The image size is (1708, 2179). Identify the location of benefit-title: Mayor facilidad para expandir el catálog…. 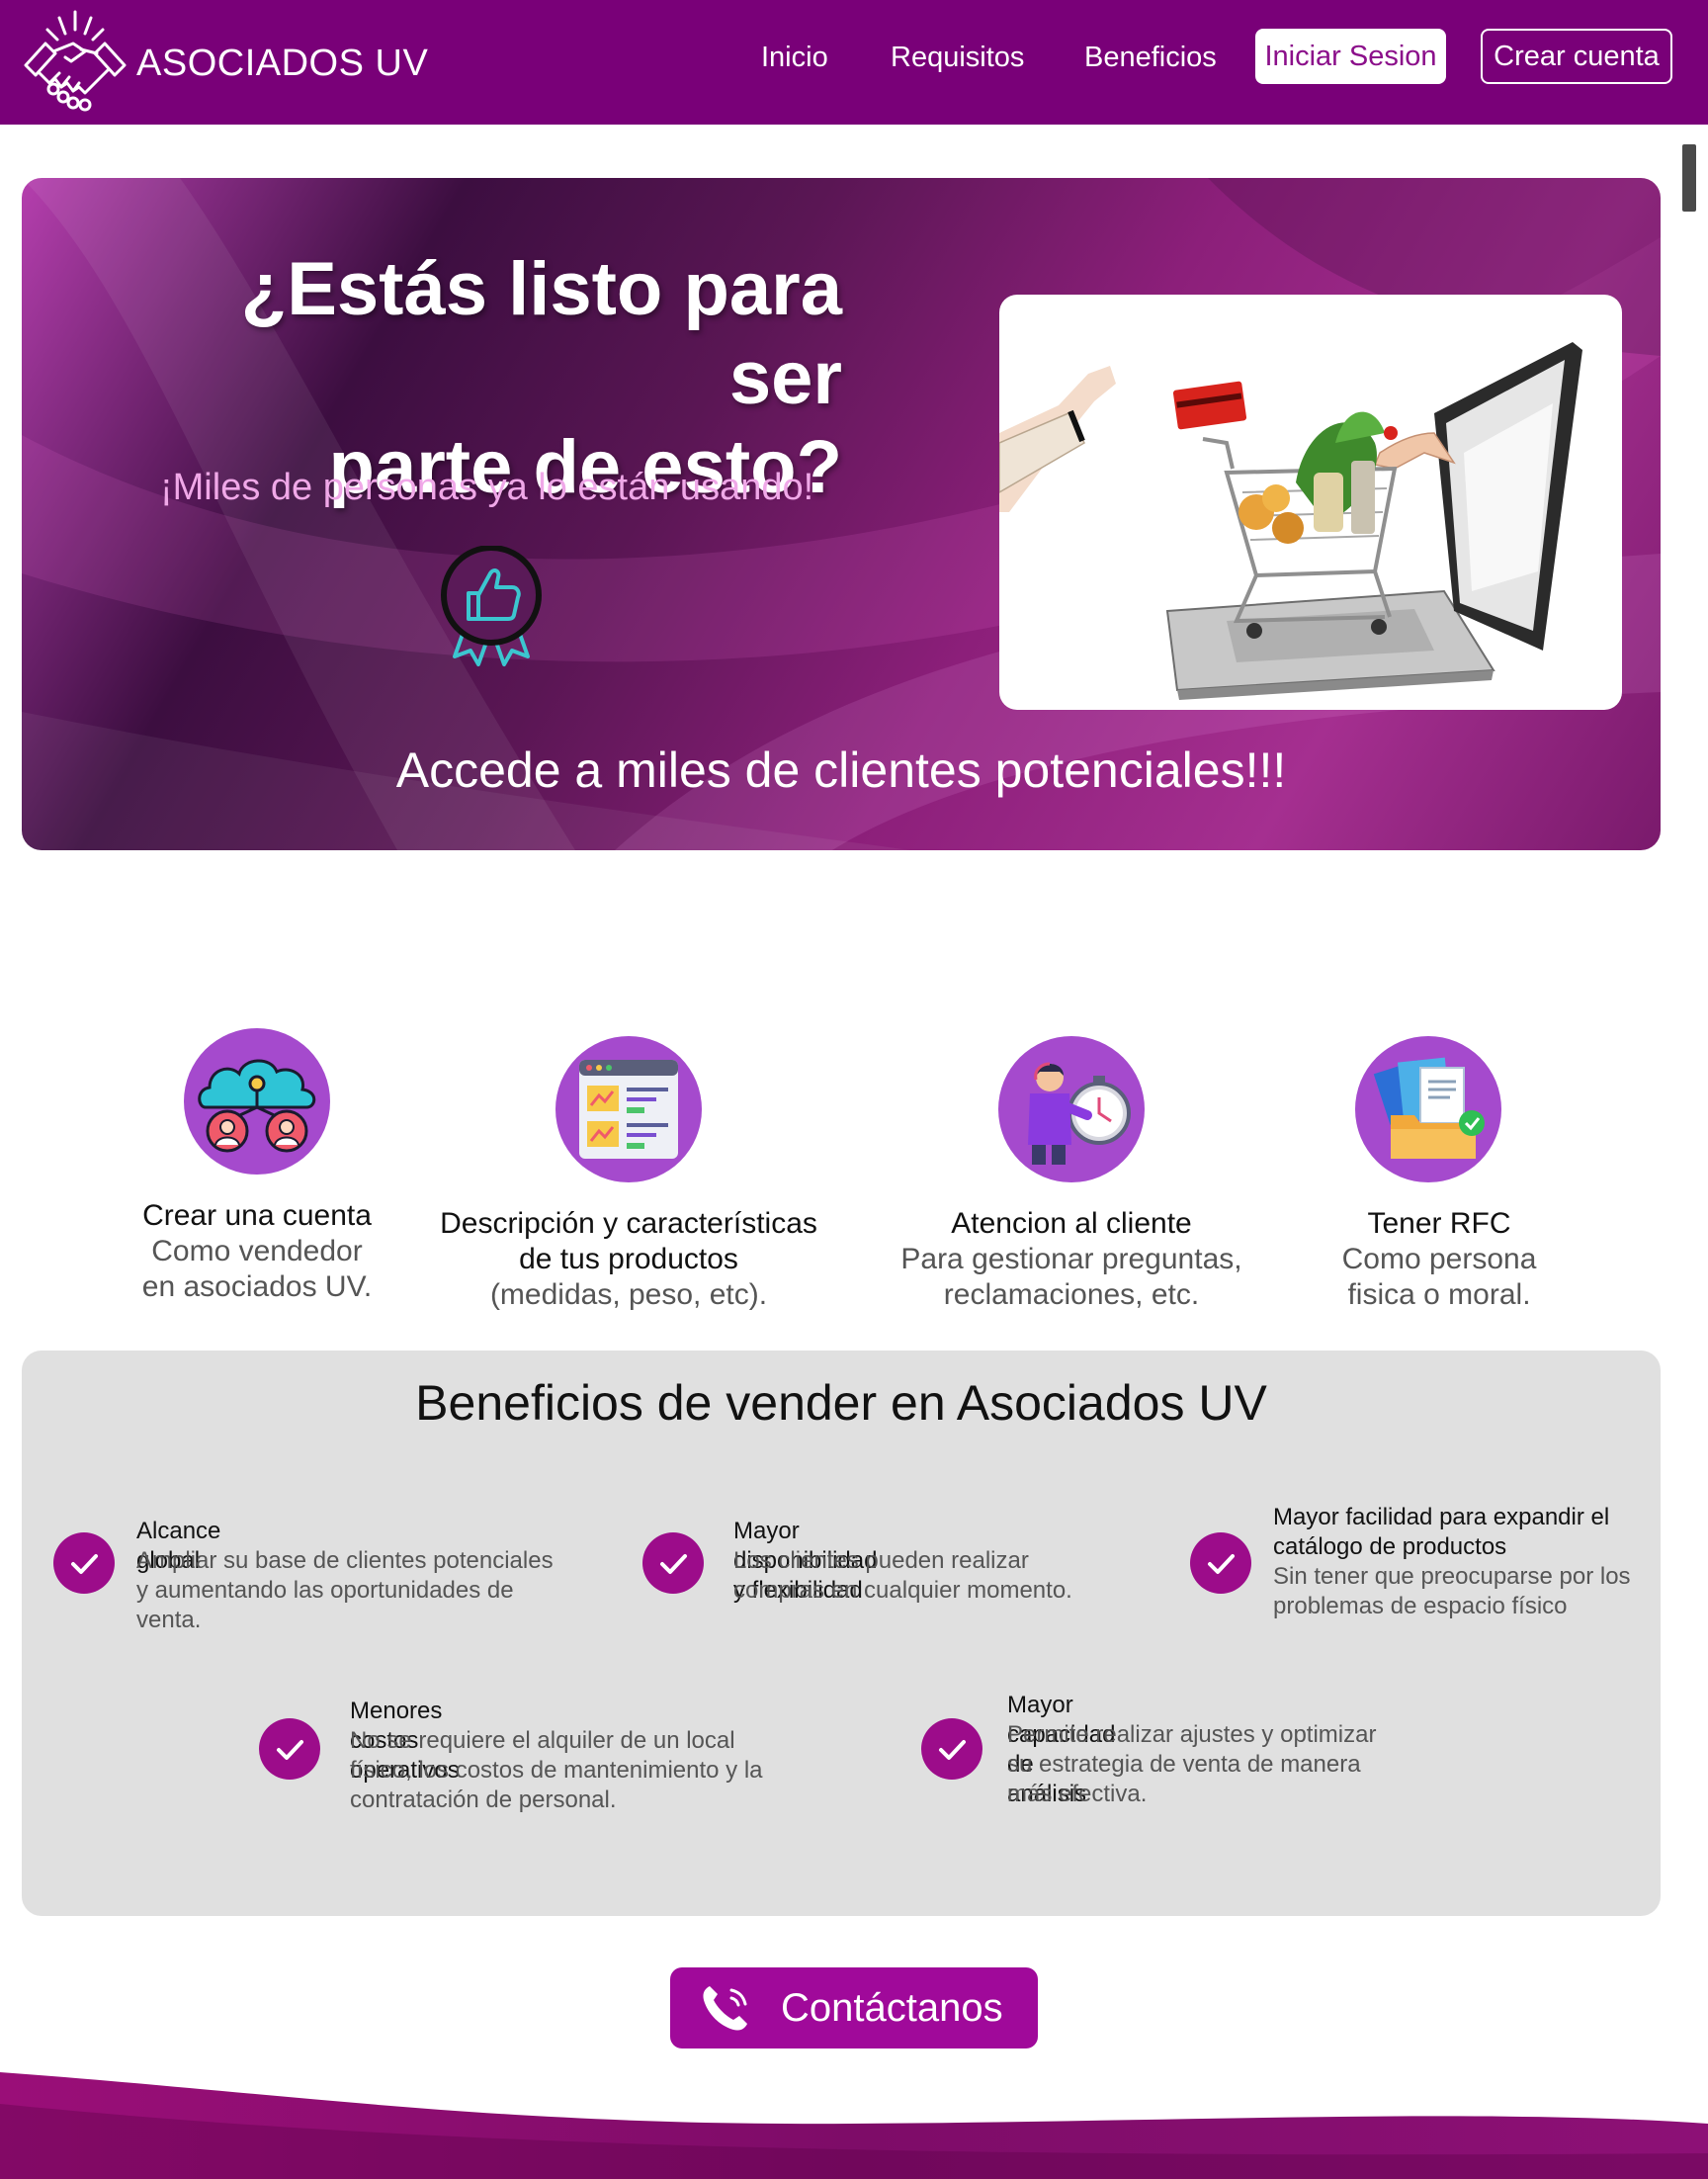
(1461, 1532).